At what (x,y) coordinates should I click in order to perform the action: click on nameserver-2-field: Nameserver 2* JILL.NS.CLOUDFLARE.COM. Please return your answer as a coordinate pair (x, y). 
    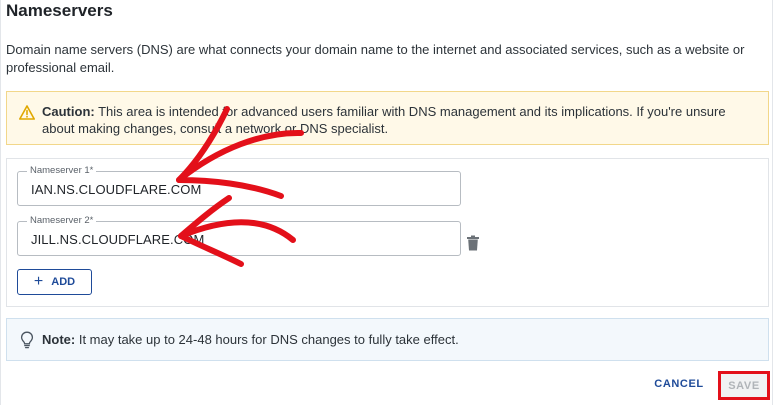
    Looking at the image, I should click on (239, 235).